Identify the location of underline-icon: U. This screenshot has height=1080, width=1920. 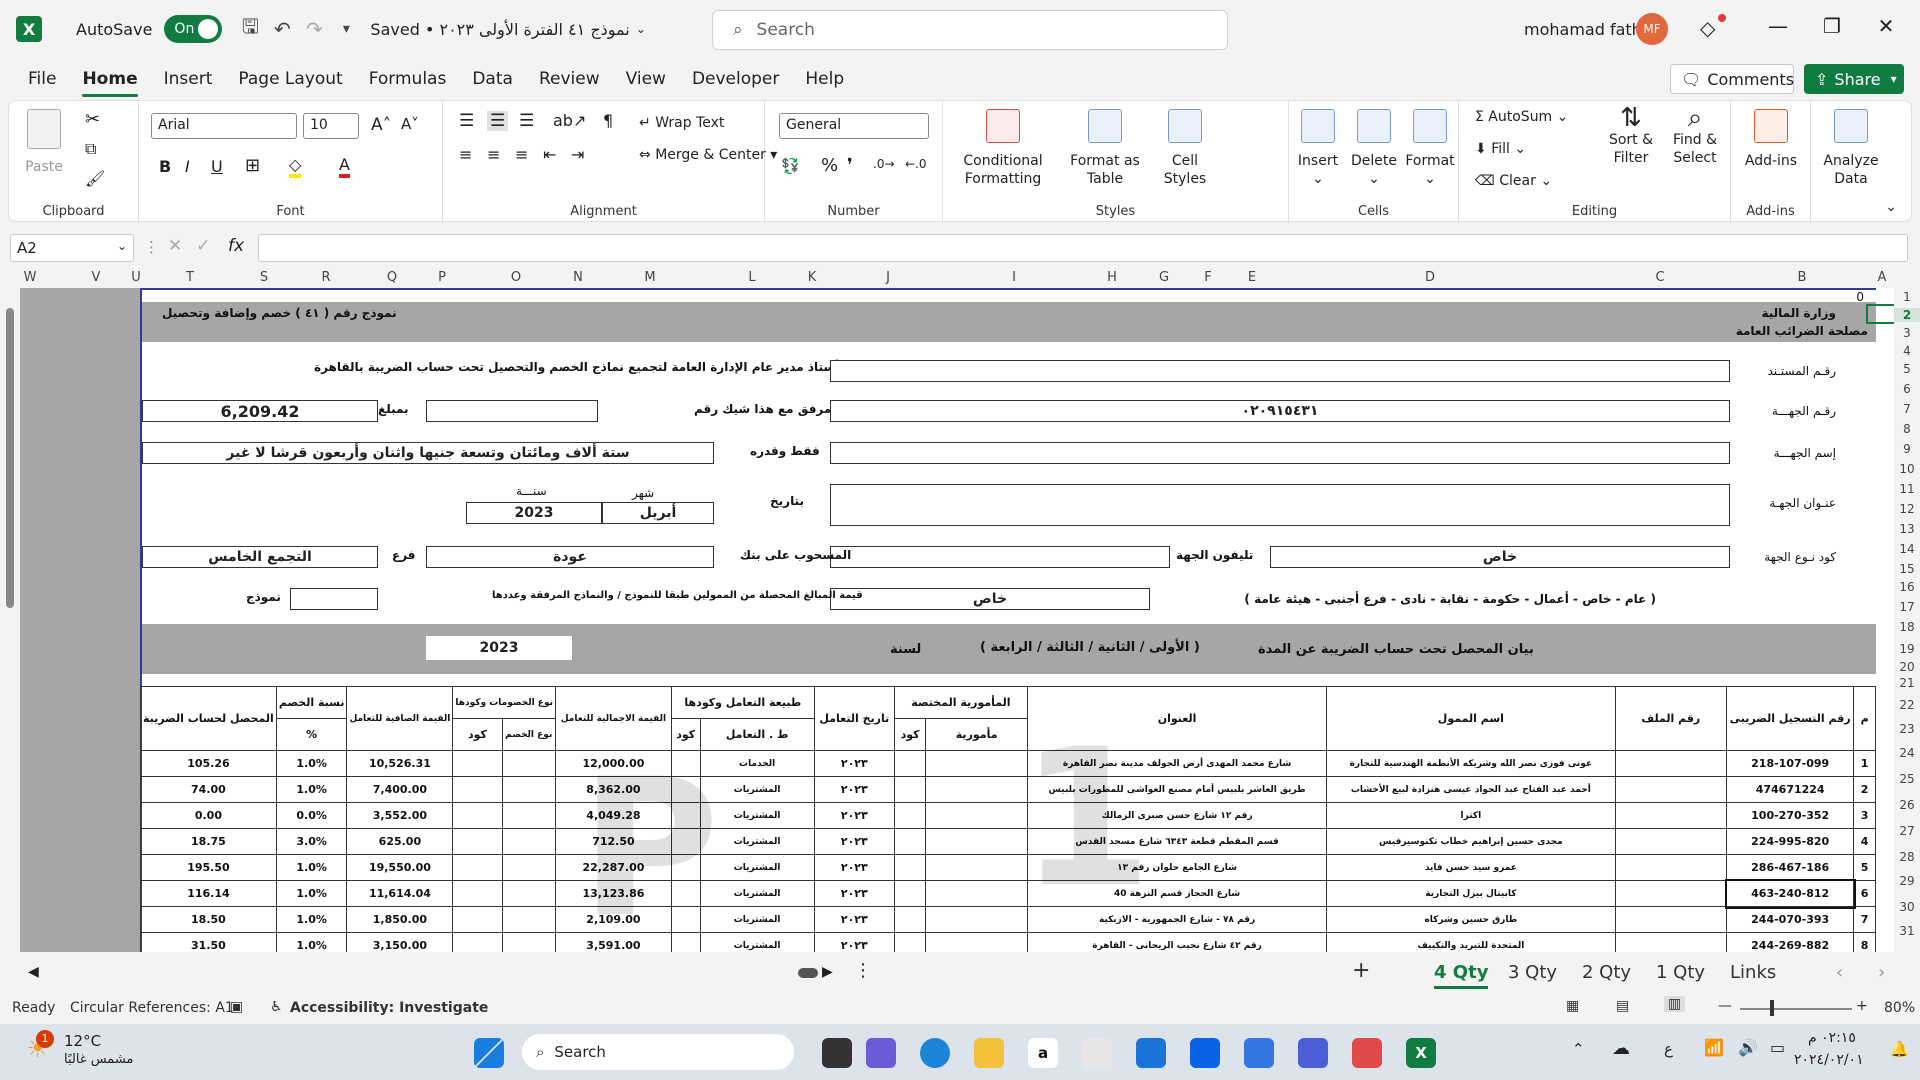
(217, 166).